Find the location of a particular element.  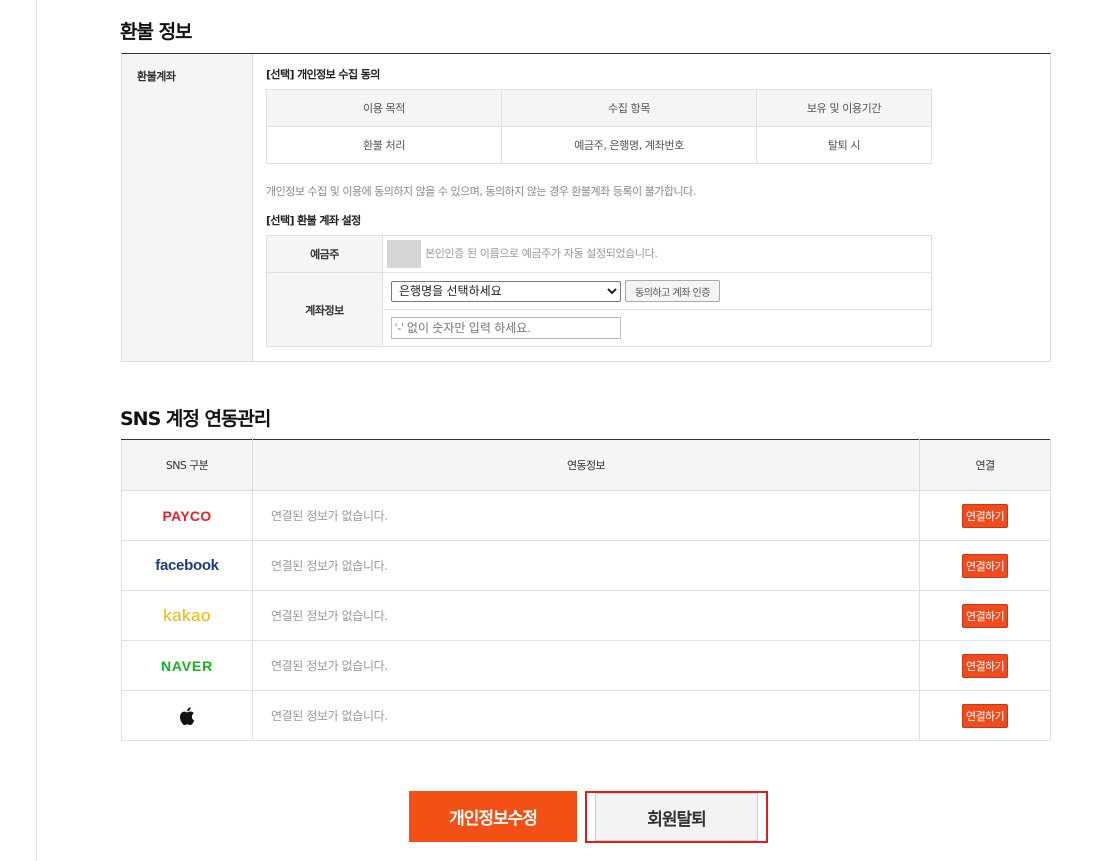

sns-section-title: SNS 계정 연동관리 is located at coordinates (195, 419).